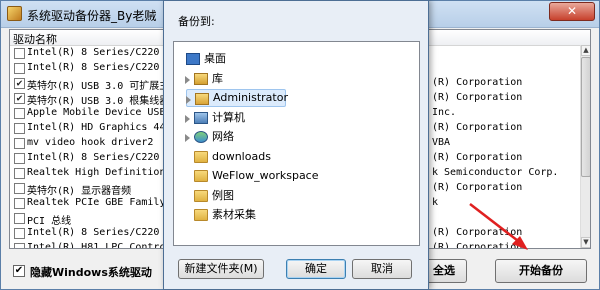 Image resolution: width=600 pixels, height=290 pixels. Describe the element at coordinates (286, 196) in the screenshot. I see `tree-item: 例图` at that location.